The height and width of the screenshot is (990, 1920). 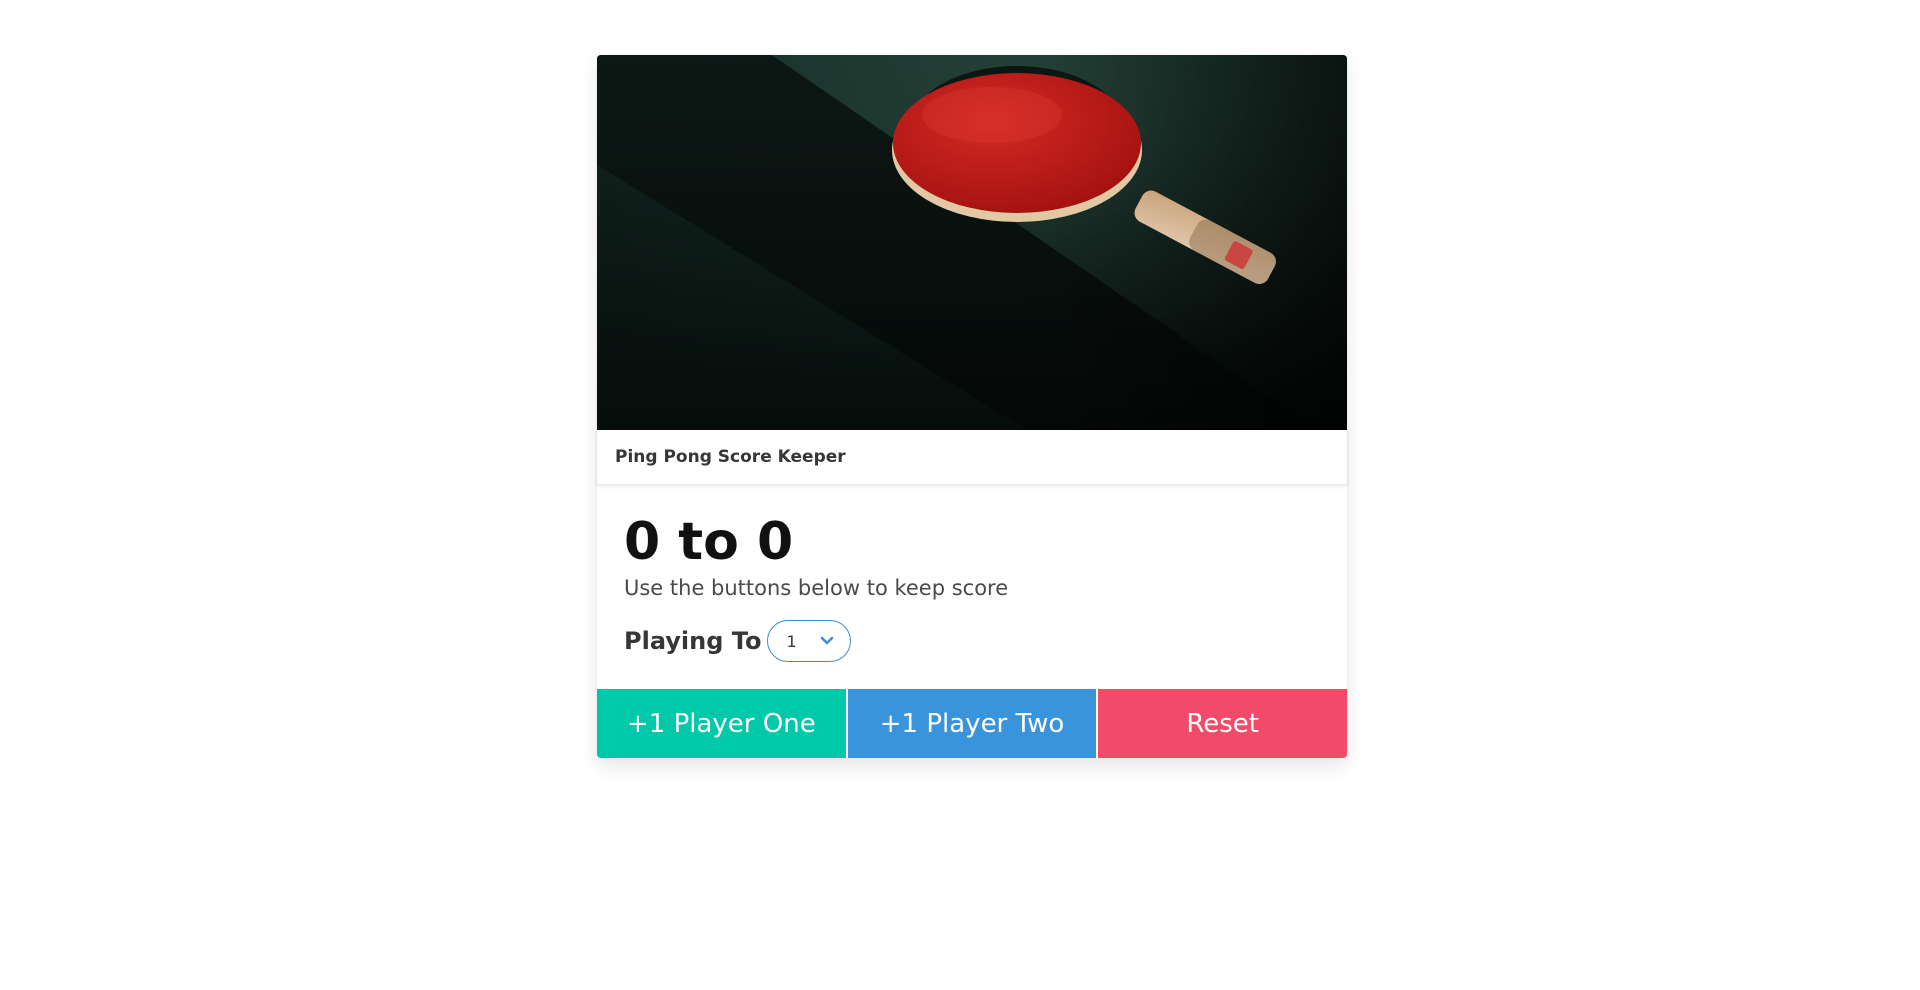 I want to click on playing-to-label: Playing To, so click(x=693, y=641).